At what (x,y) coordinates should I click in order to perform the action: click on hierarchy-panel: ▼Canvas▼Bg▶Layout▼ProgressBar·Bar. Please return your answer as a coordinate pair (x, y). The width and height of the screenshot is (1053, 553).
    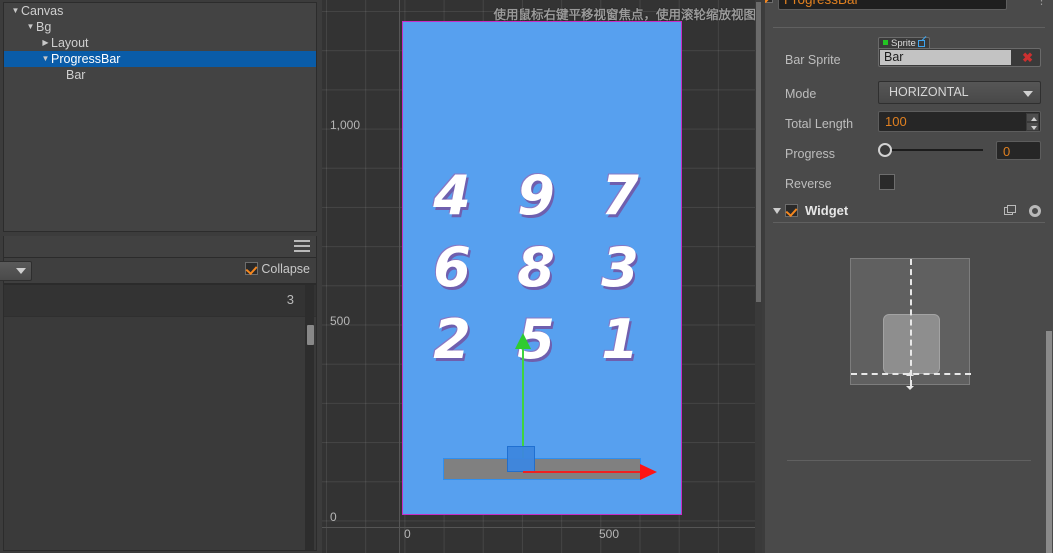
    Looking at the image, I should click on (160, 117).